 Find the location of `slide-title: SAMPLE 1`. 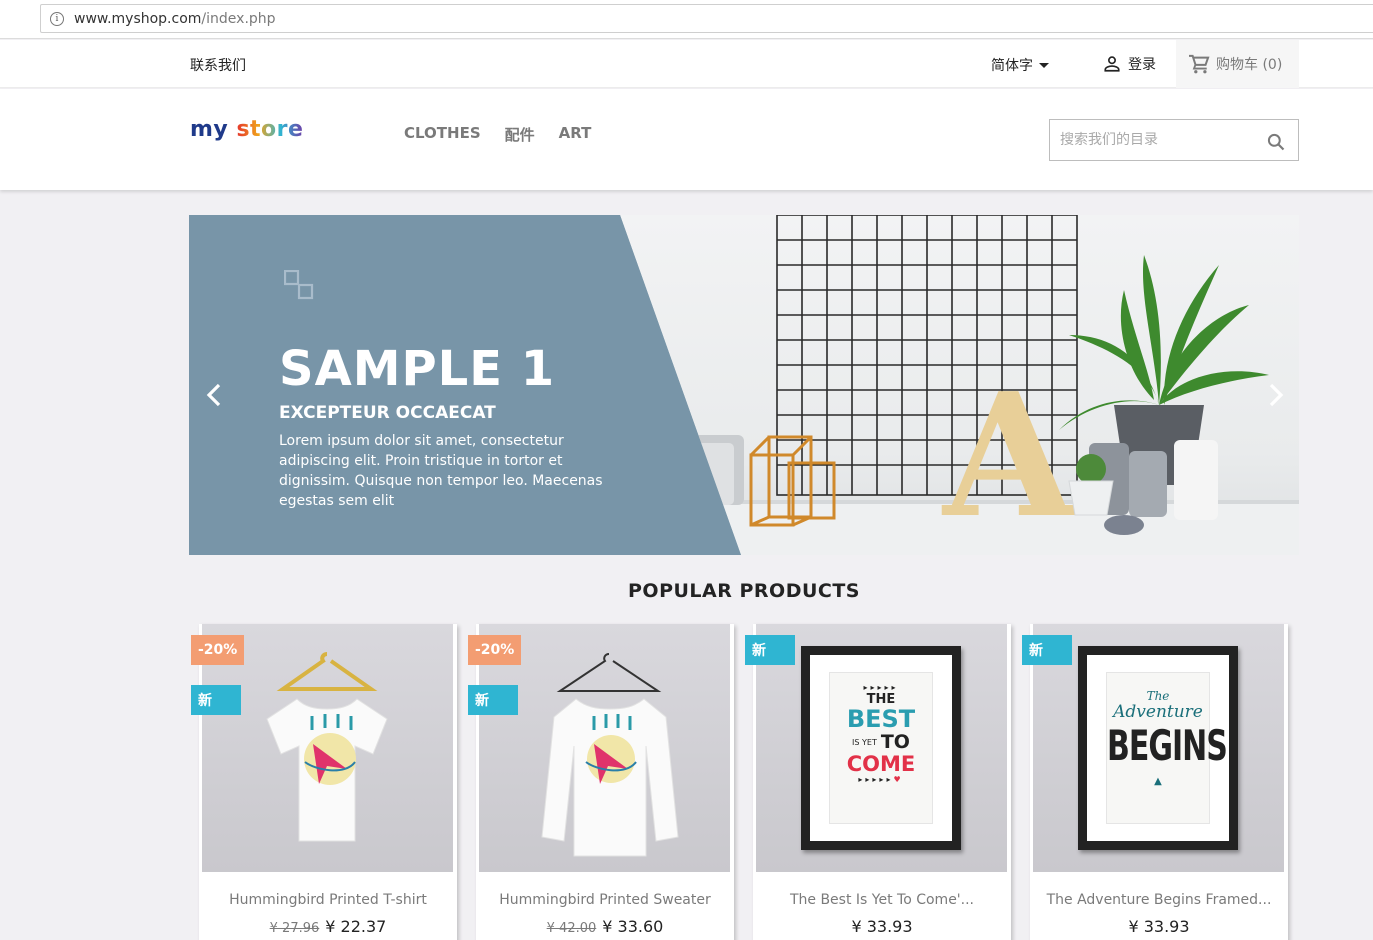

slide-title: SAMPLE 1 is located at coordinates (417, 369).